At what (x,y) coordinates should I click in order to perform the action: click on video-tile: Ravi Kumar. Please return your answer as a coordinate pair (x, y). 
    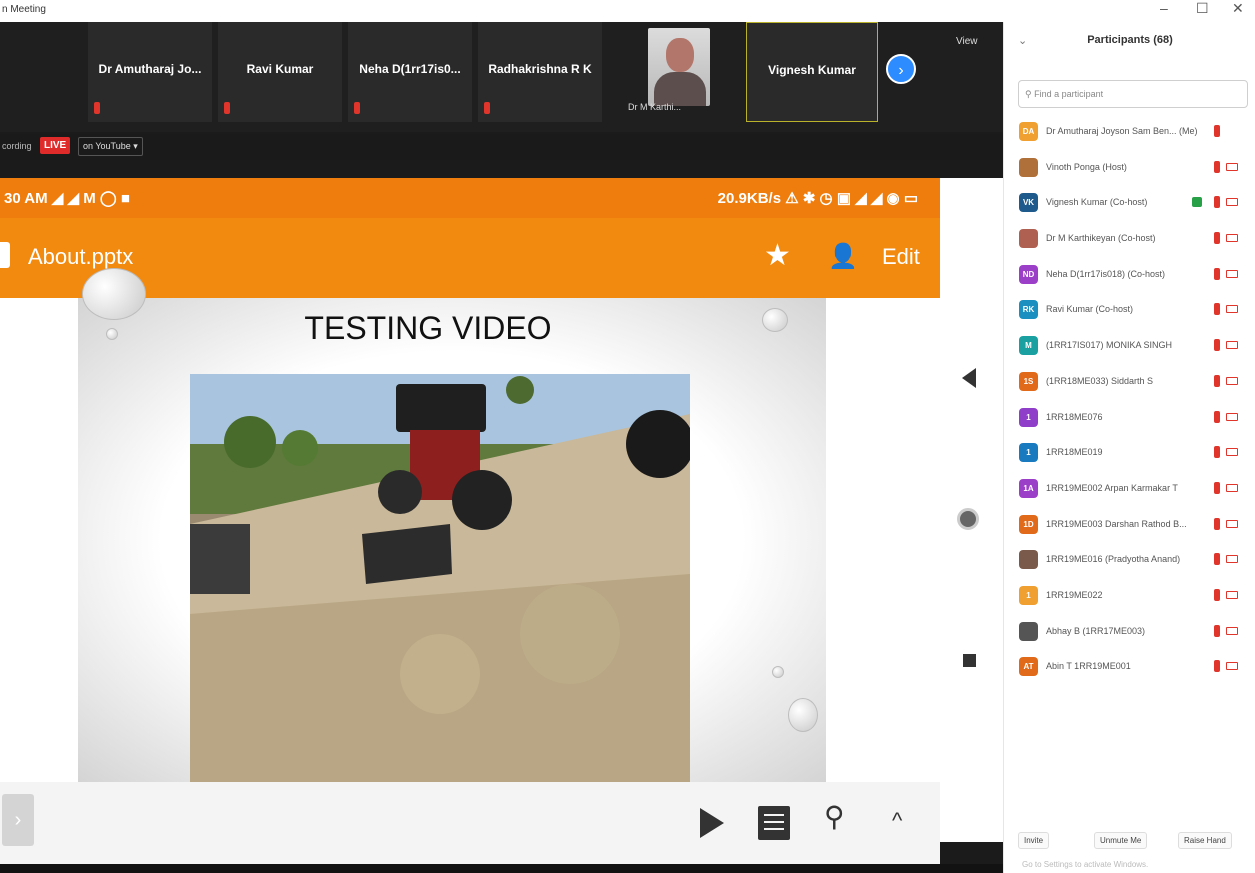
    Looking at the image, I should click on (280, 72).